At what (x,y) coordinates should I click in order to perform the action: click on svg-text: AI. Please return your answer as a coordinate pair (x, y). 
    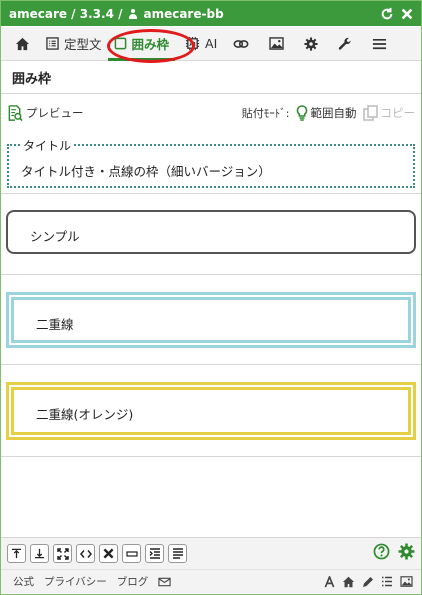
    Looking at the image, I should click on (192, 45).